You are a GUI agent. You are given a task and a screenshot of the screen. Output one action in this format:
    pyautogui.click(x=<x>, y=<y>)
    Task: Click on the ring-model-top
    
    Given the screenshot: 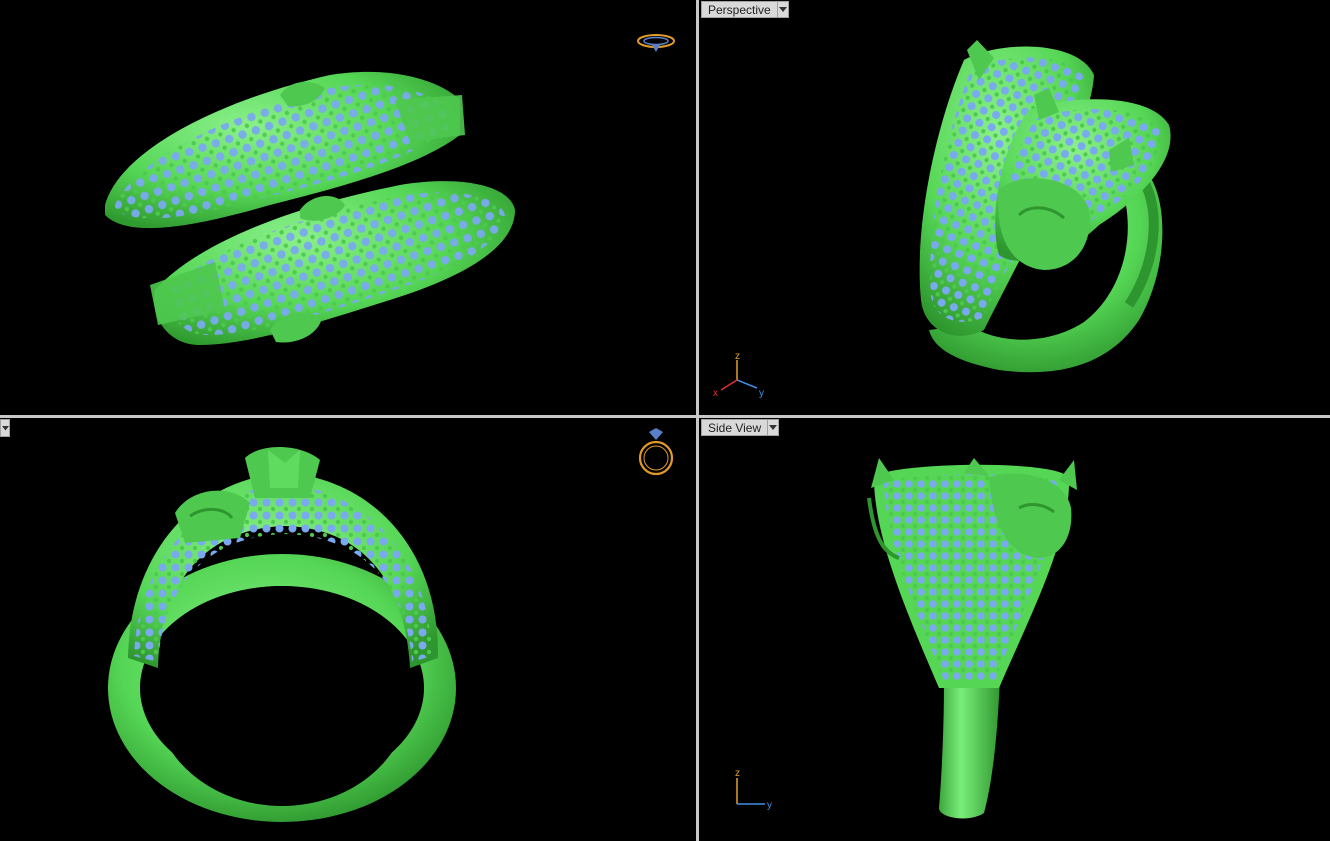 What is the action you would take?
    pyautogui.click(x=310, y=208)
    